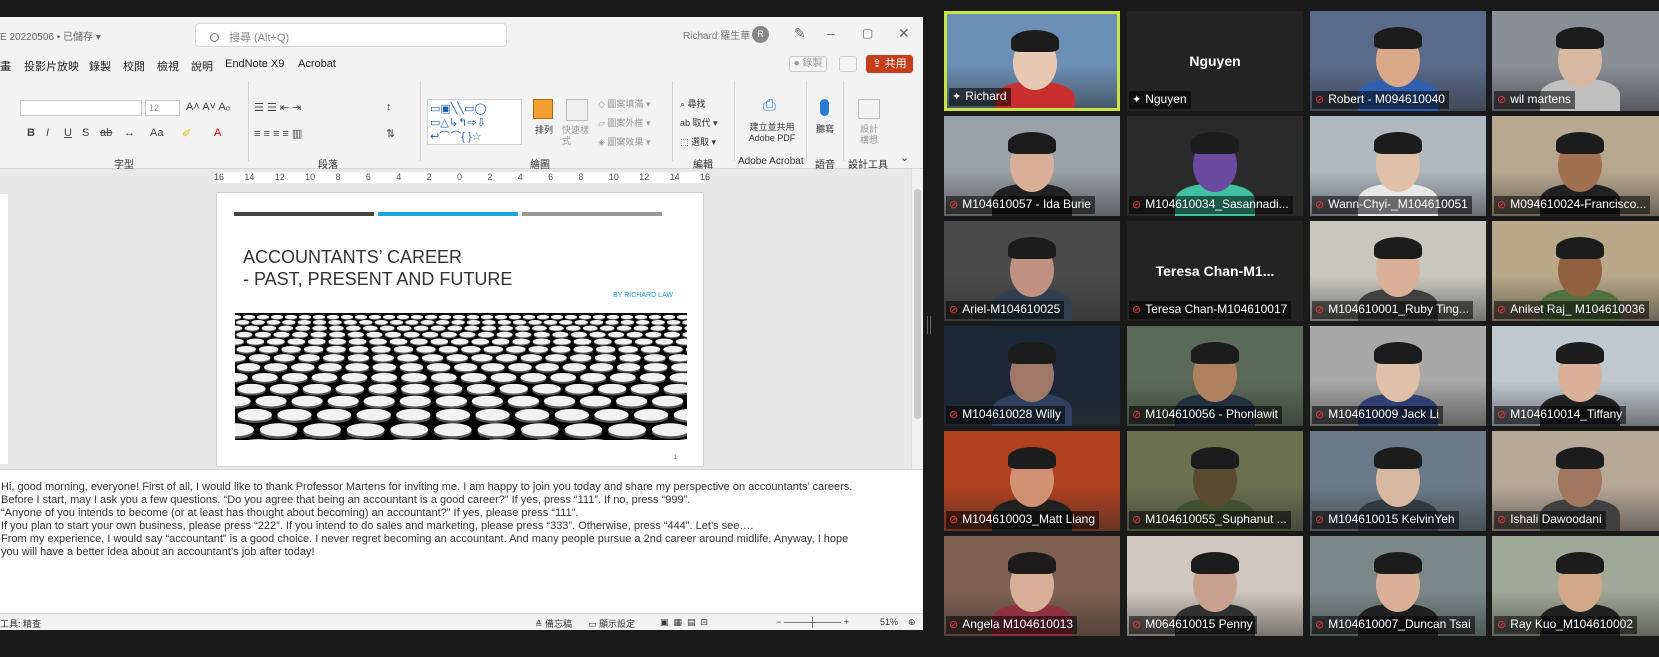 The width and height of the screenshot is (1659, 657). Describe the element at coordinates (929, 325) in the screenshot. I see `split-divider` at that location.